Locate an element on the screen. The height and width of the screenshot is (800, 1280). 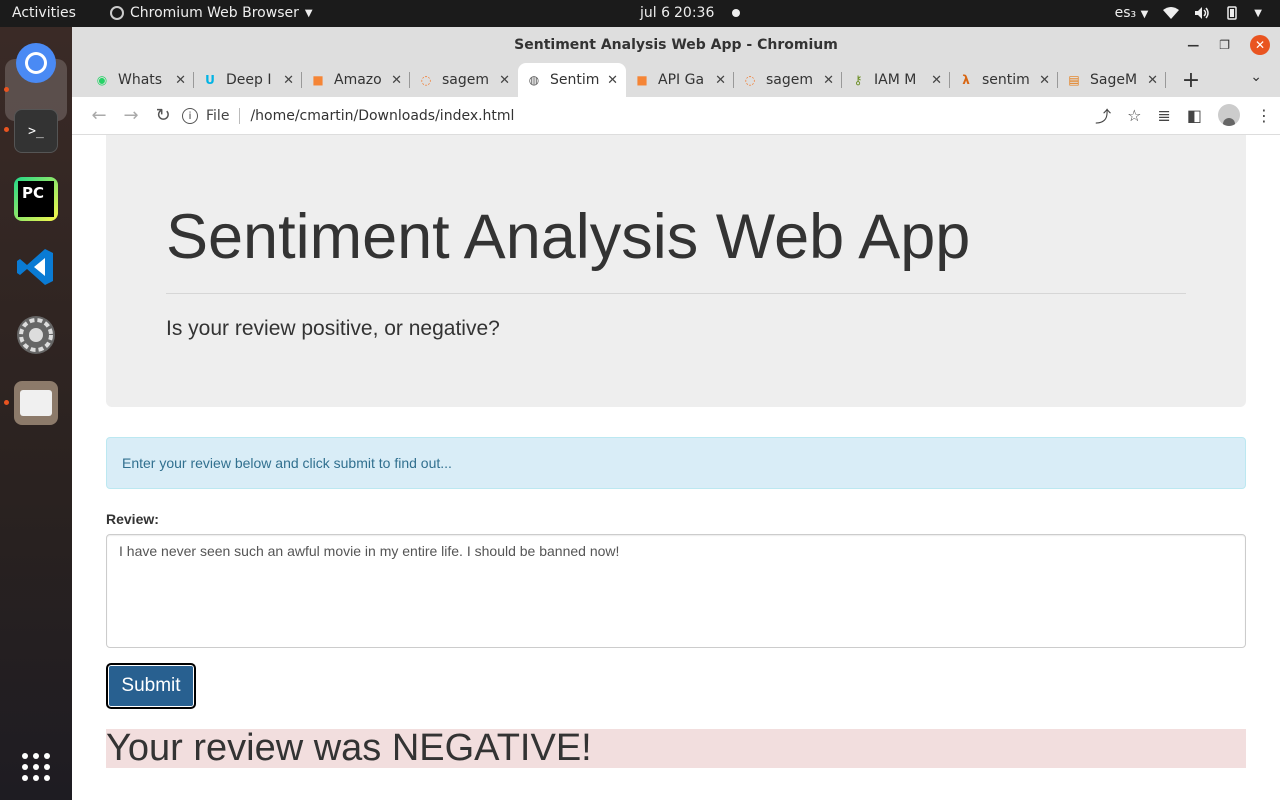
app-menu: Chromium Web Browser ▼ is located at coordinates (211, 13).